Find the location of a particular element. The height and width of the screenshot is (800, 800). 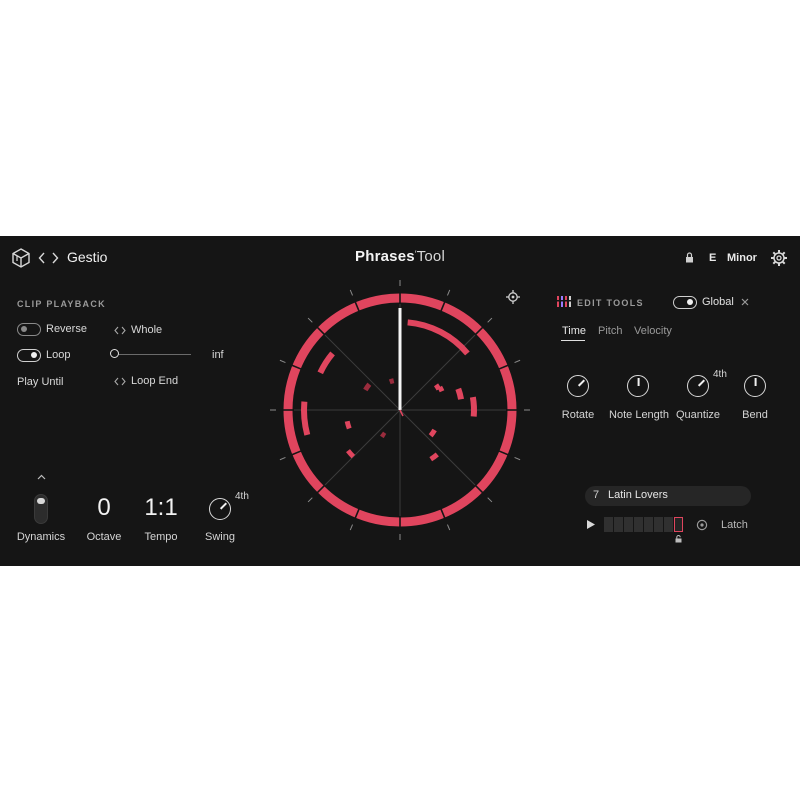

circular-sequencer is located at coordinates (401, 415).